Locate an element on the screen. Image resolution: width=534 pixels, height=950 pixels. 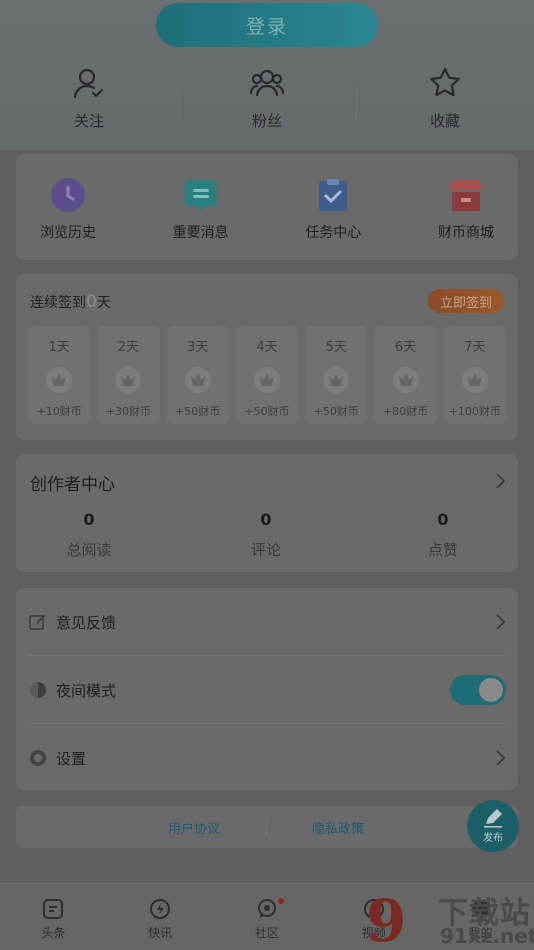
quick-store-label: 财币商城 is located at coordinates (465, 233).